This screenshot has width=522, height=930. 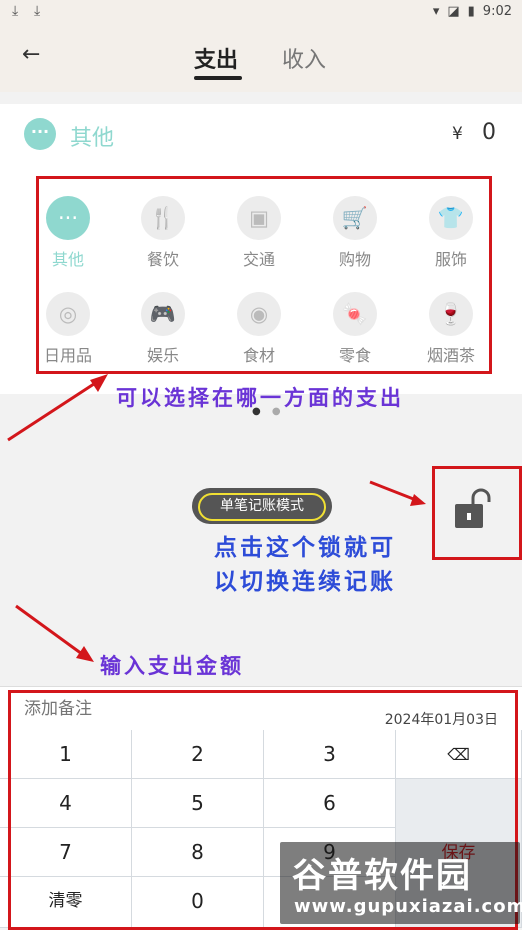 I want to click on arrow-left-icon: ←, so click(x=31, y=54).